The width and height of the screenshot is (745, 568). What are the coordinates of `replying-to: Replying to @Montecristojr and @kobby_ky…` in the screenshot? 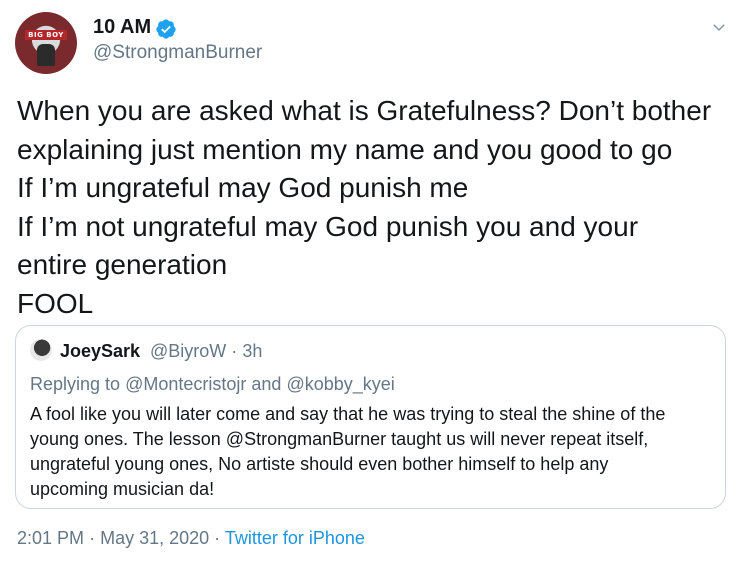 It's located at (212, 384).